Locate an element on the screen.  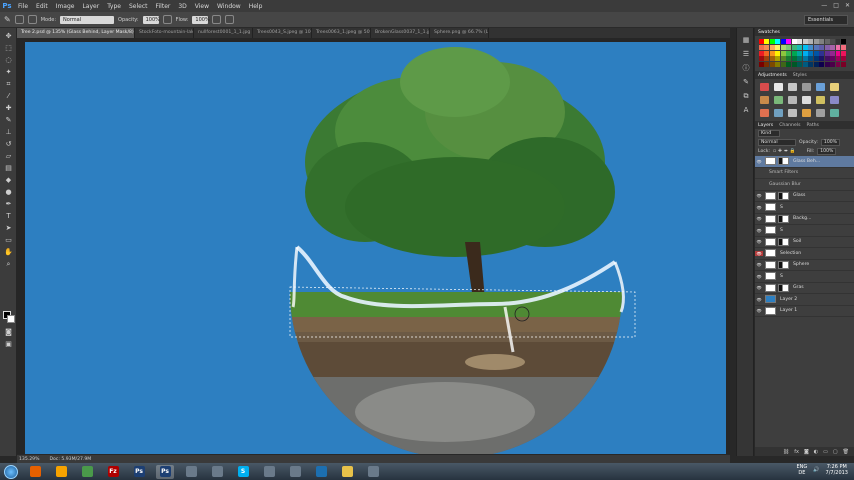
crop-tool-icon: ⌗ is located at coordinates (8, 84).